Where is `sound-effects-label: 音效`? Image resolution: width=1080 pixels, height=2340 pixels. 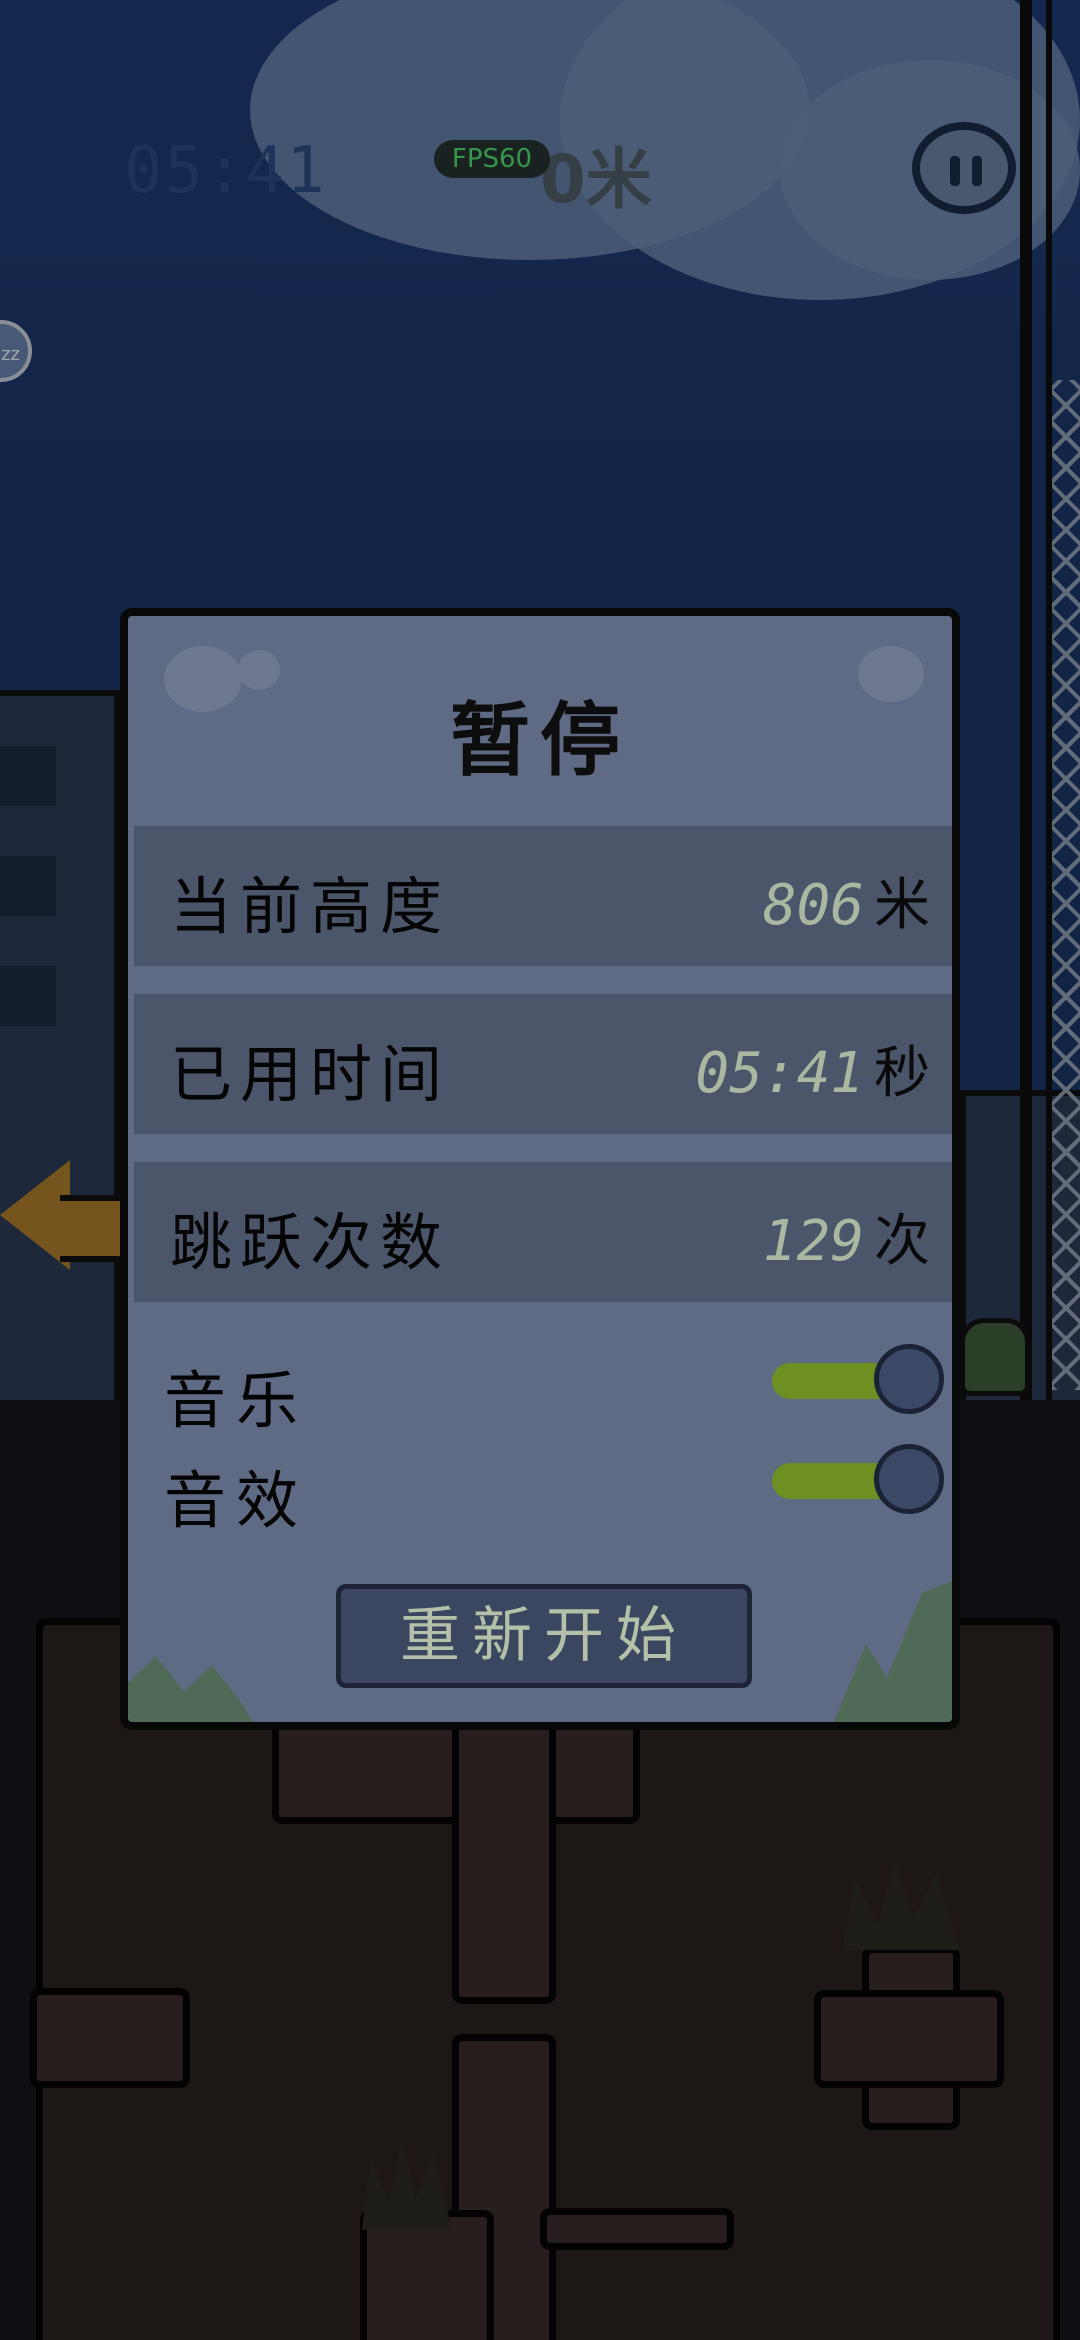
sound-effects-label: 音效 is located at coordinates (236, 1500).